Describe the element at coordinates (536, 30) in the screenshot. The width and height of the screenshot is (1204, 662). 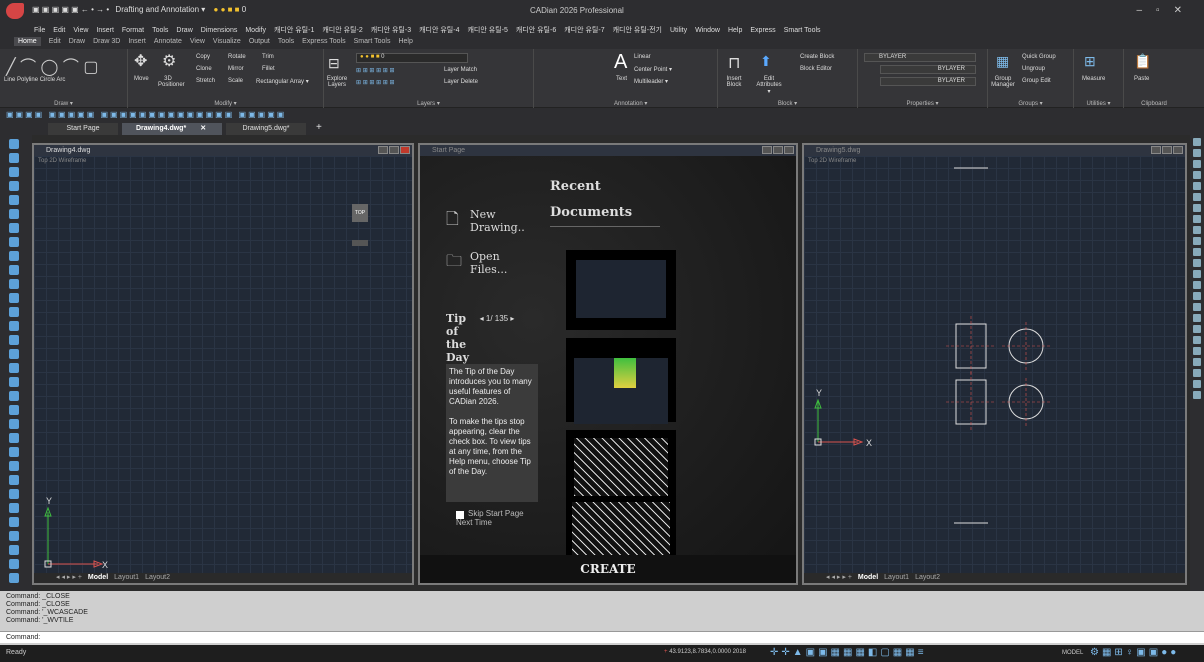
I see `menu-item: 캐디안 유틸-6` at that location.